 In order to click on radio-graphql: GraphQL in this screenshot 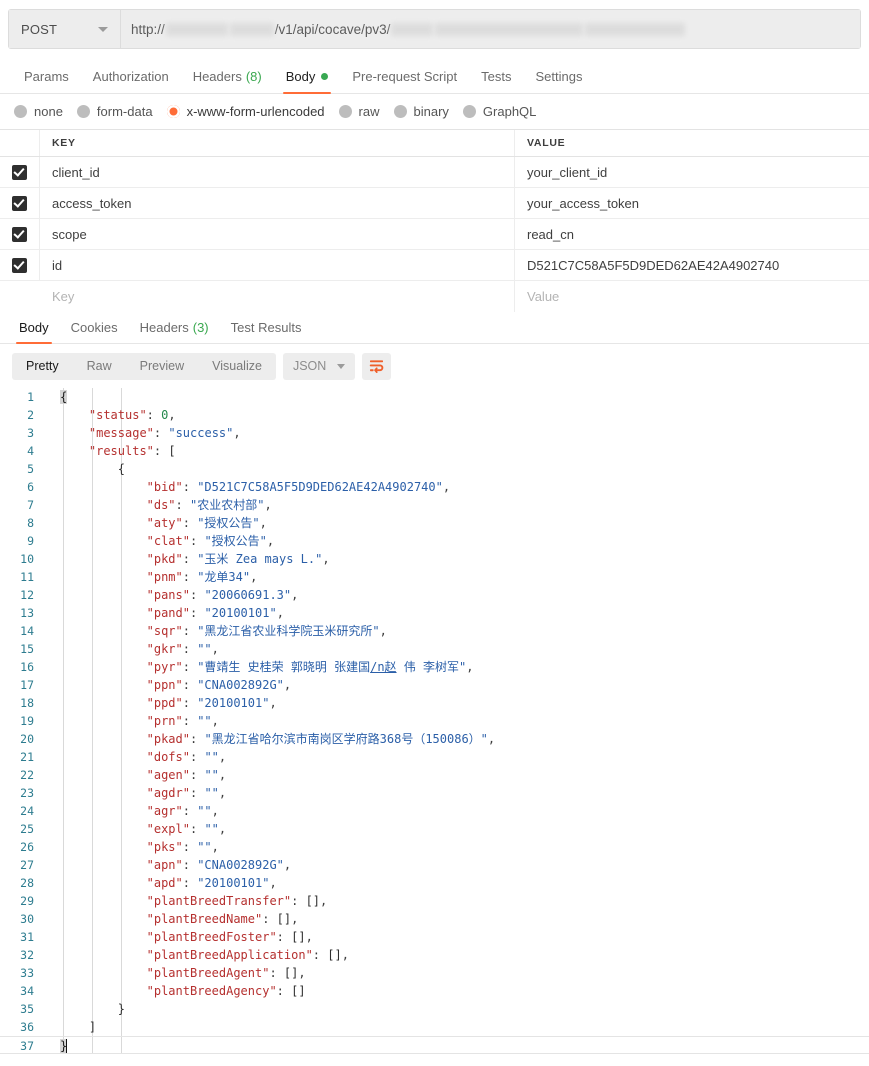, I will do `click(499, 111)`.